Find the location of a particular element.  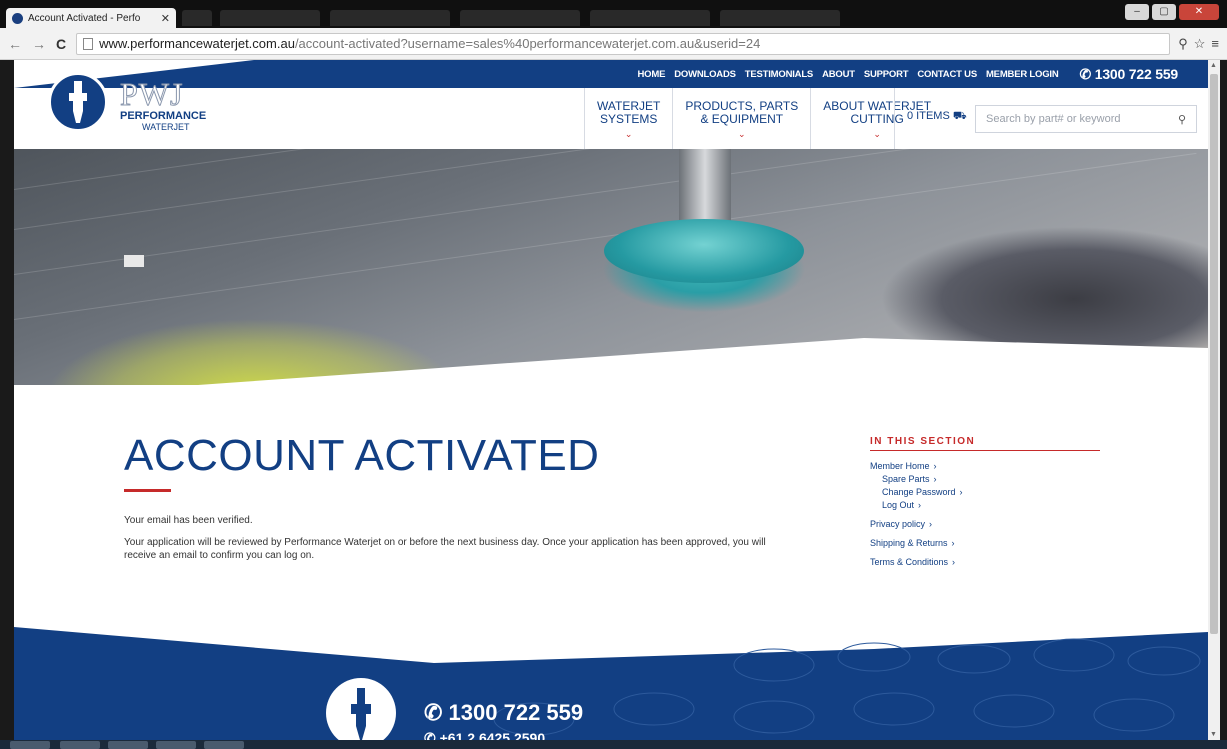

logo-waterjet: WATERJET is located at coordinates (166, 127).